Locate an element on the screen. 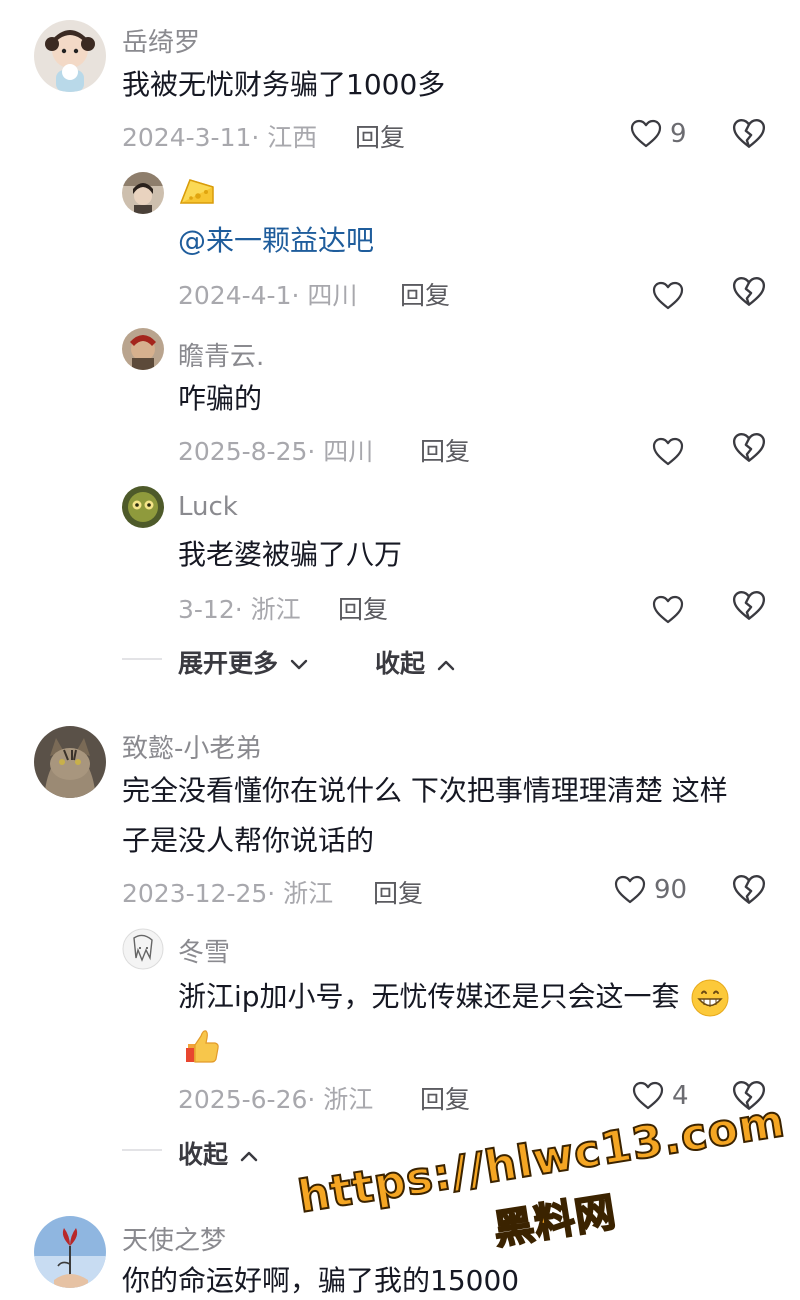  chevron-down-icon is located at coordinates (298, 664).